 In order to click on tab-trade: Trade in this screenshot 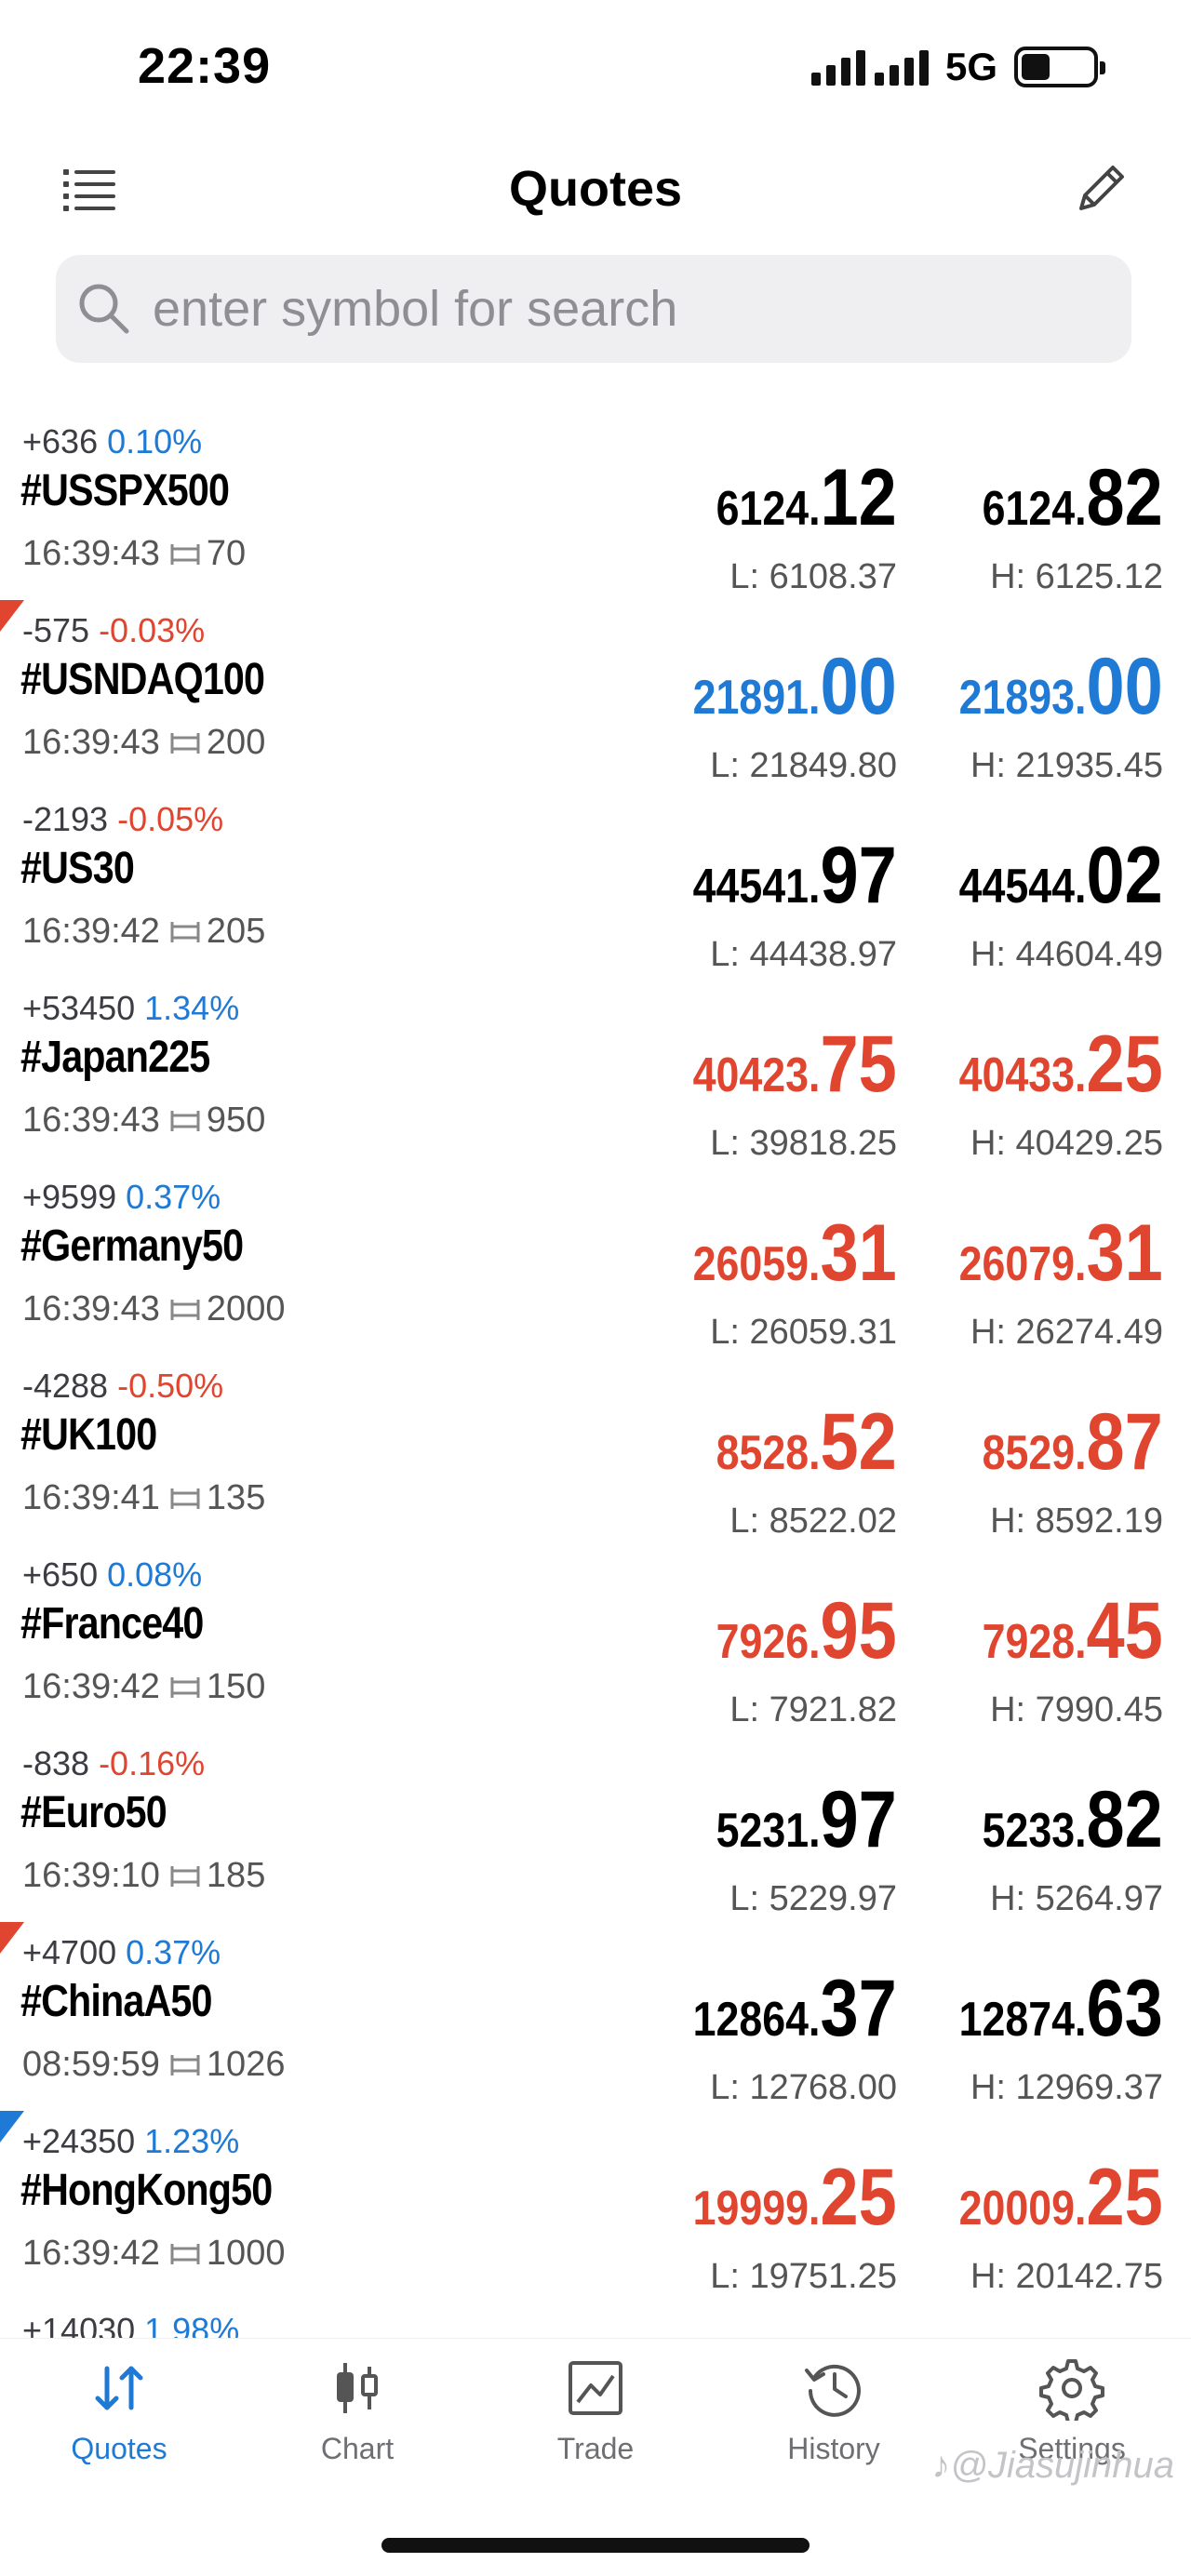, I will do `click(595, 2413)`.